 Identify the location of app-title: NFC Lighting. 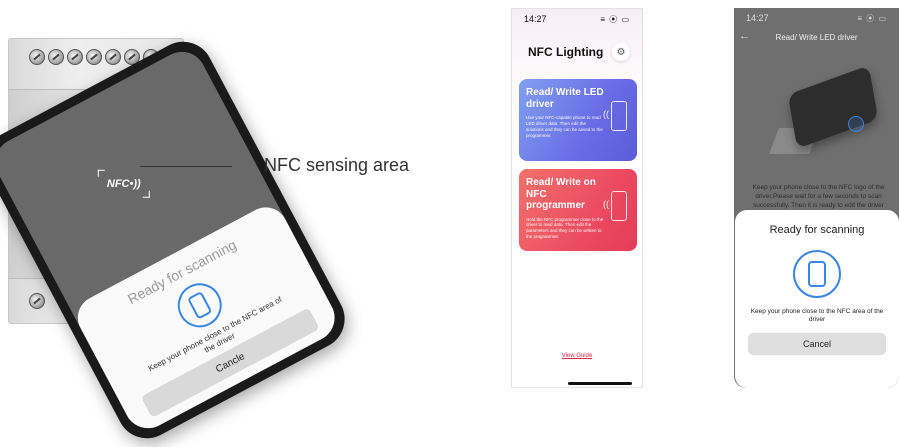
(566, 52).